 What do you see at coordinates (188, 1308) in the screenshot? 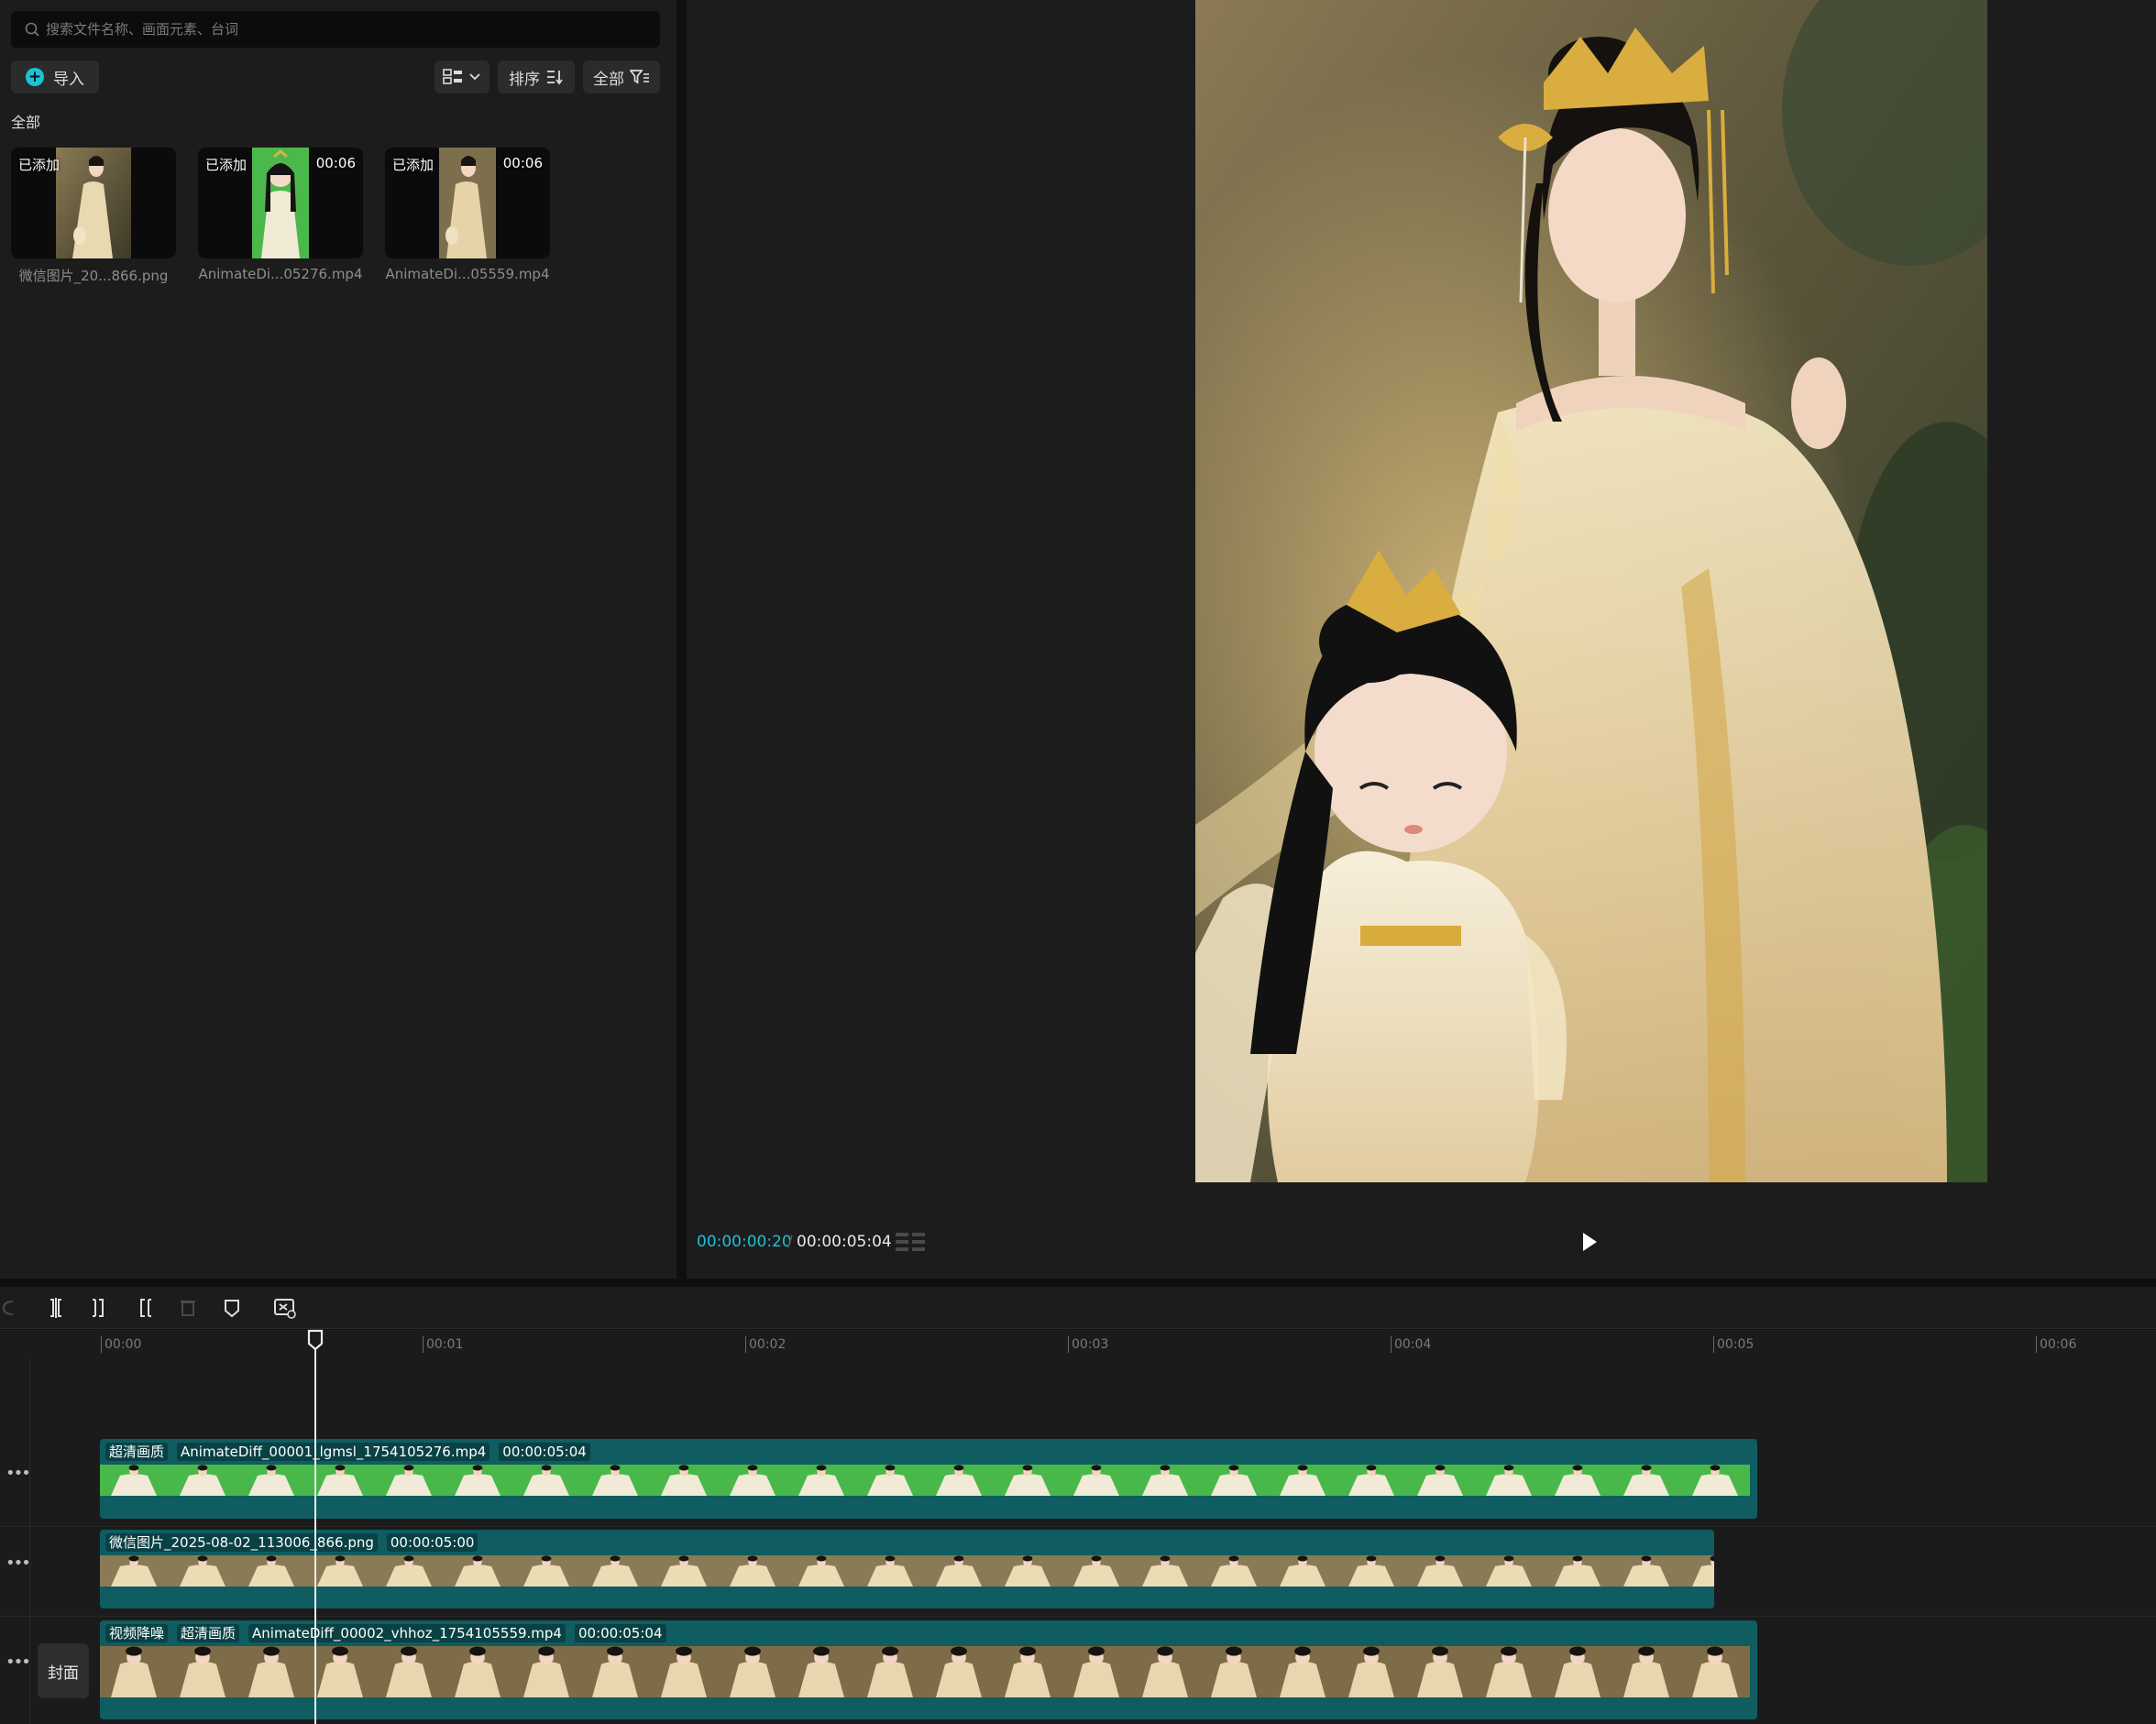
I see `delete-icon` at bounding box center [188, 1308].